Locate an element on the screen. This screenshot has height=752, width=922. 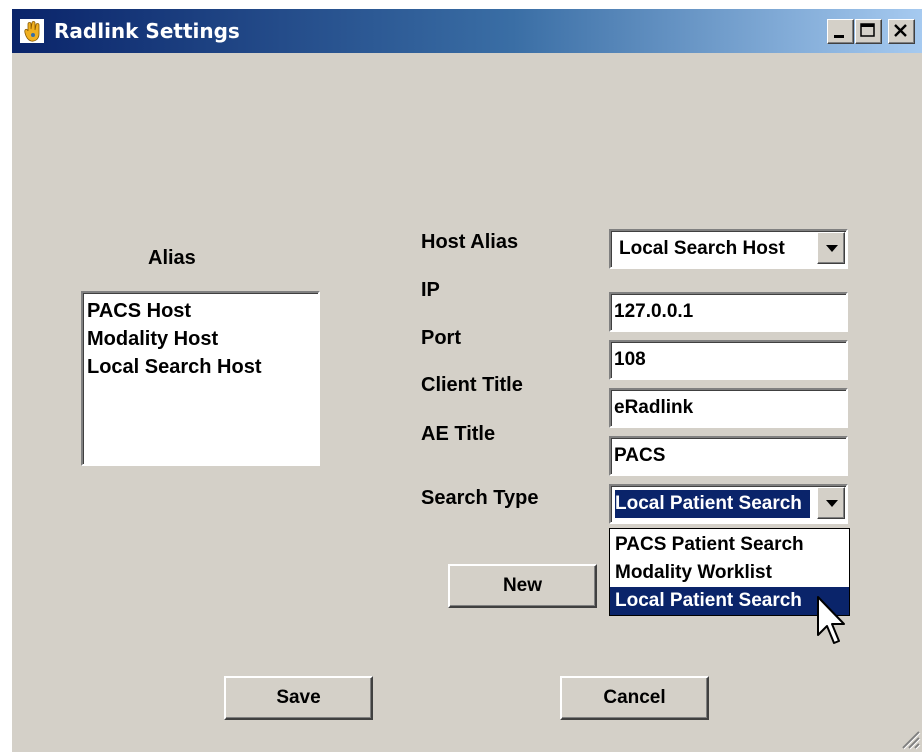
maximize-icon is located at coordinates (867, 30).